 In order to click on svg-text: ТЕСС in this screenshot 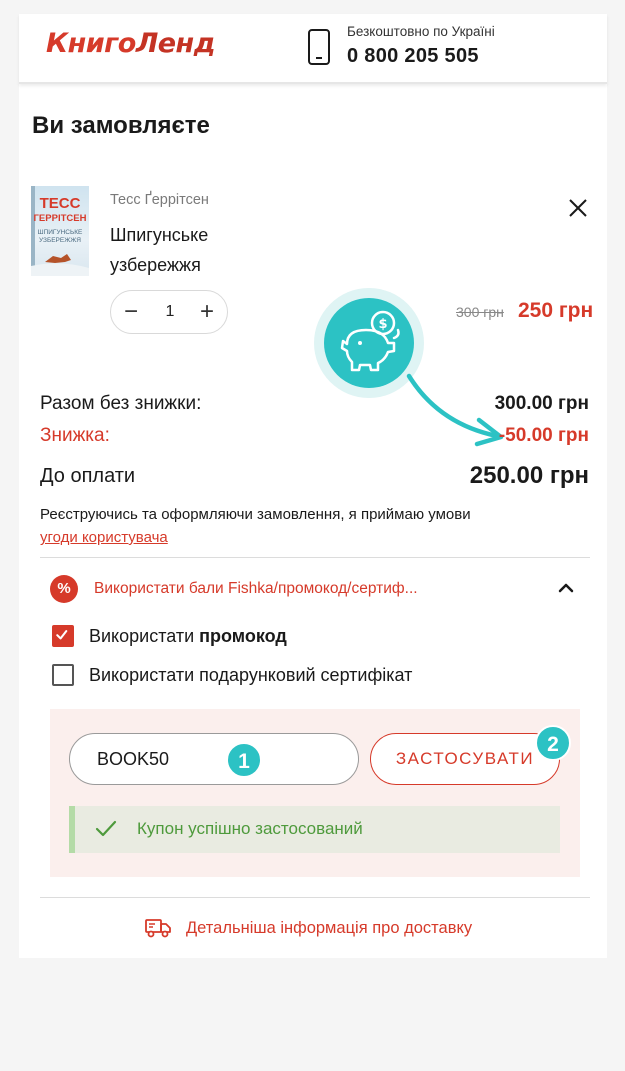, I will do `click(60, 203)`.